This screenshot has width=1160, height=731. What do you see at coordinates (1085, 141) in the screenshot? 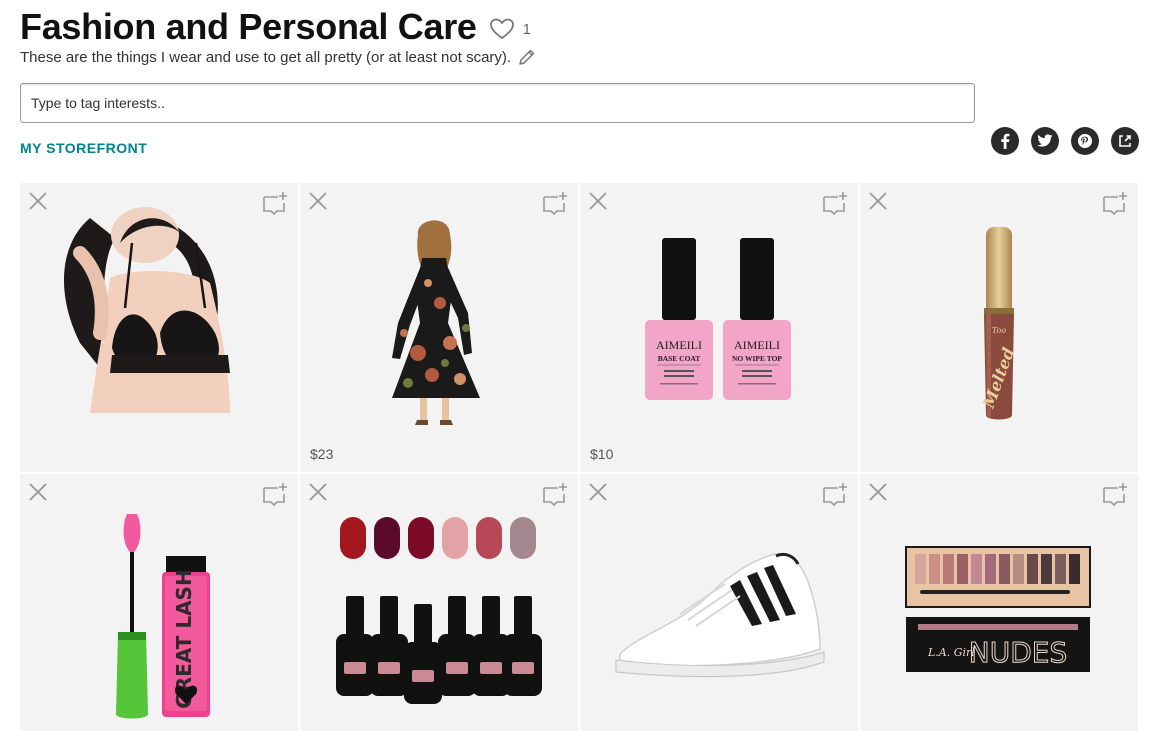
I see `pinterest-icon` at bounding box center [1085, 141].